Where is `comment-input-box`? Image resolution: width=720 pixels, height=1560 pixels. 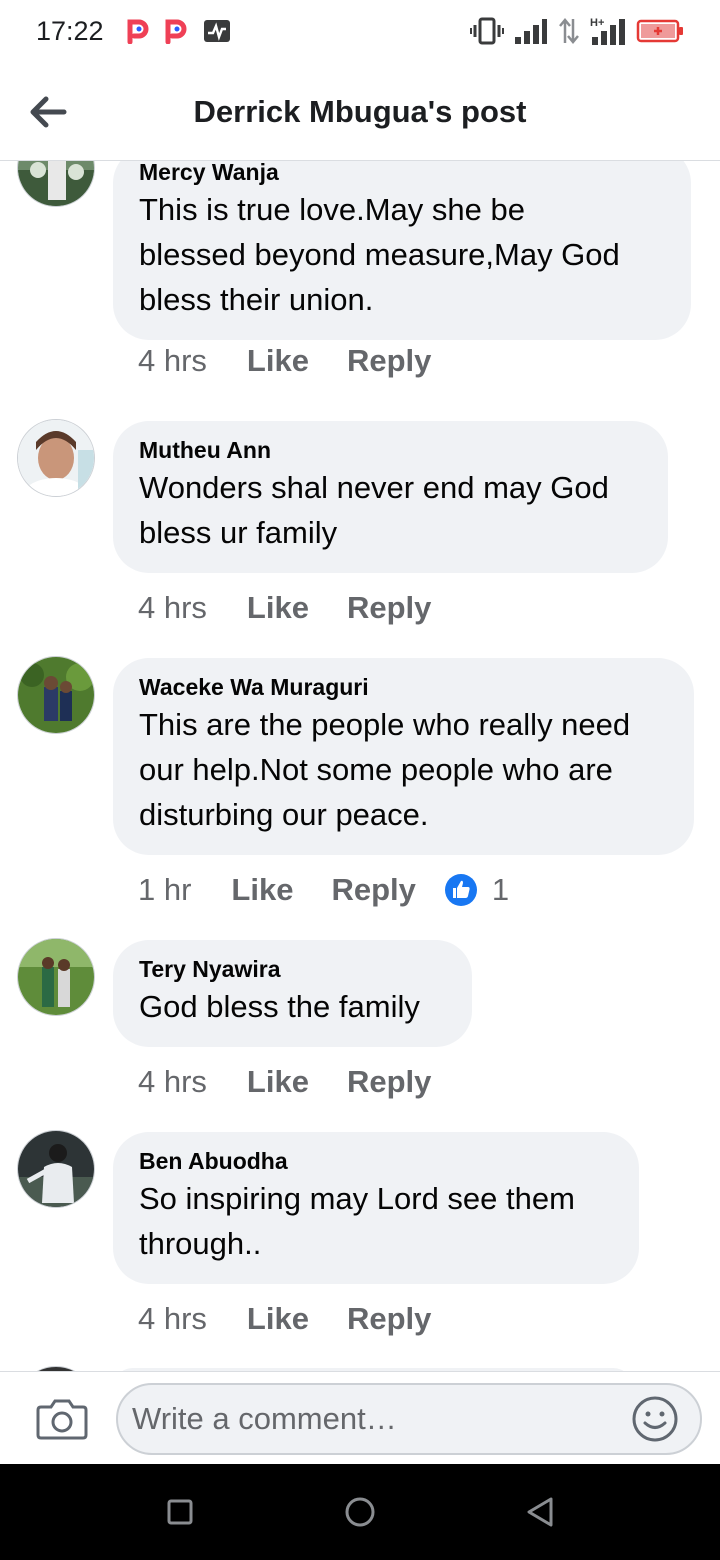
comment-input-box is located at coordinates (409, 1419).